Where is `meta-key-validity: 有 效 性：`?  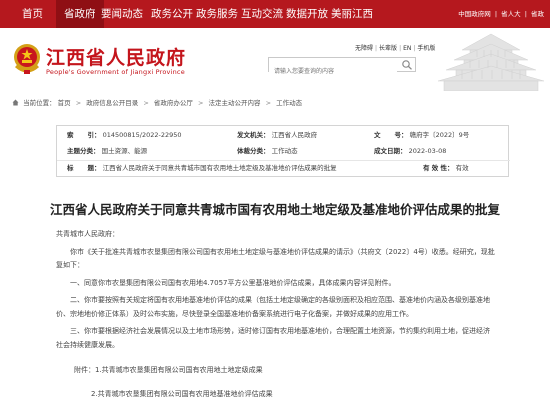 meta-key-validity: 有 效 性： is located at coordinates (438, 168).